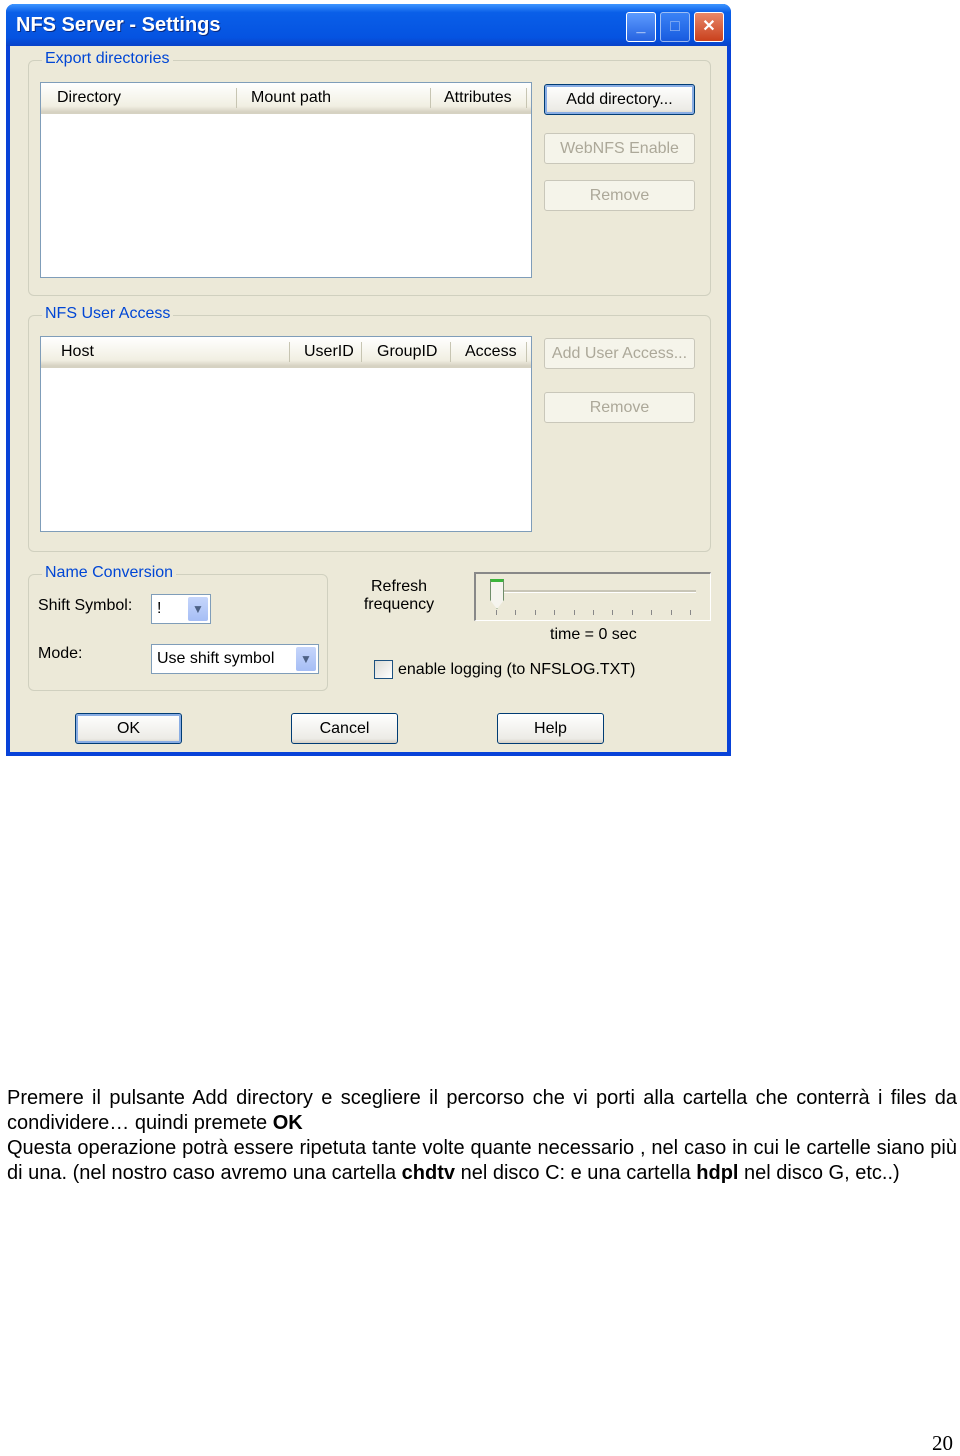 The image size is (960, 1456). Describe the element at coordinates (107, 59) in the screenshot. I see `export-directories-legend: Export directories` at that location.